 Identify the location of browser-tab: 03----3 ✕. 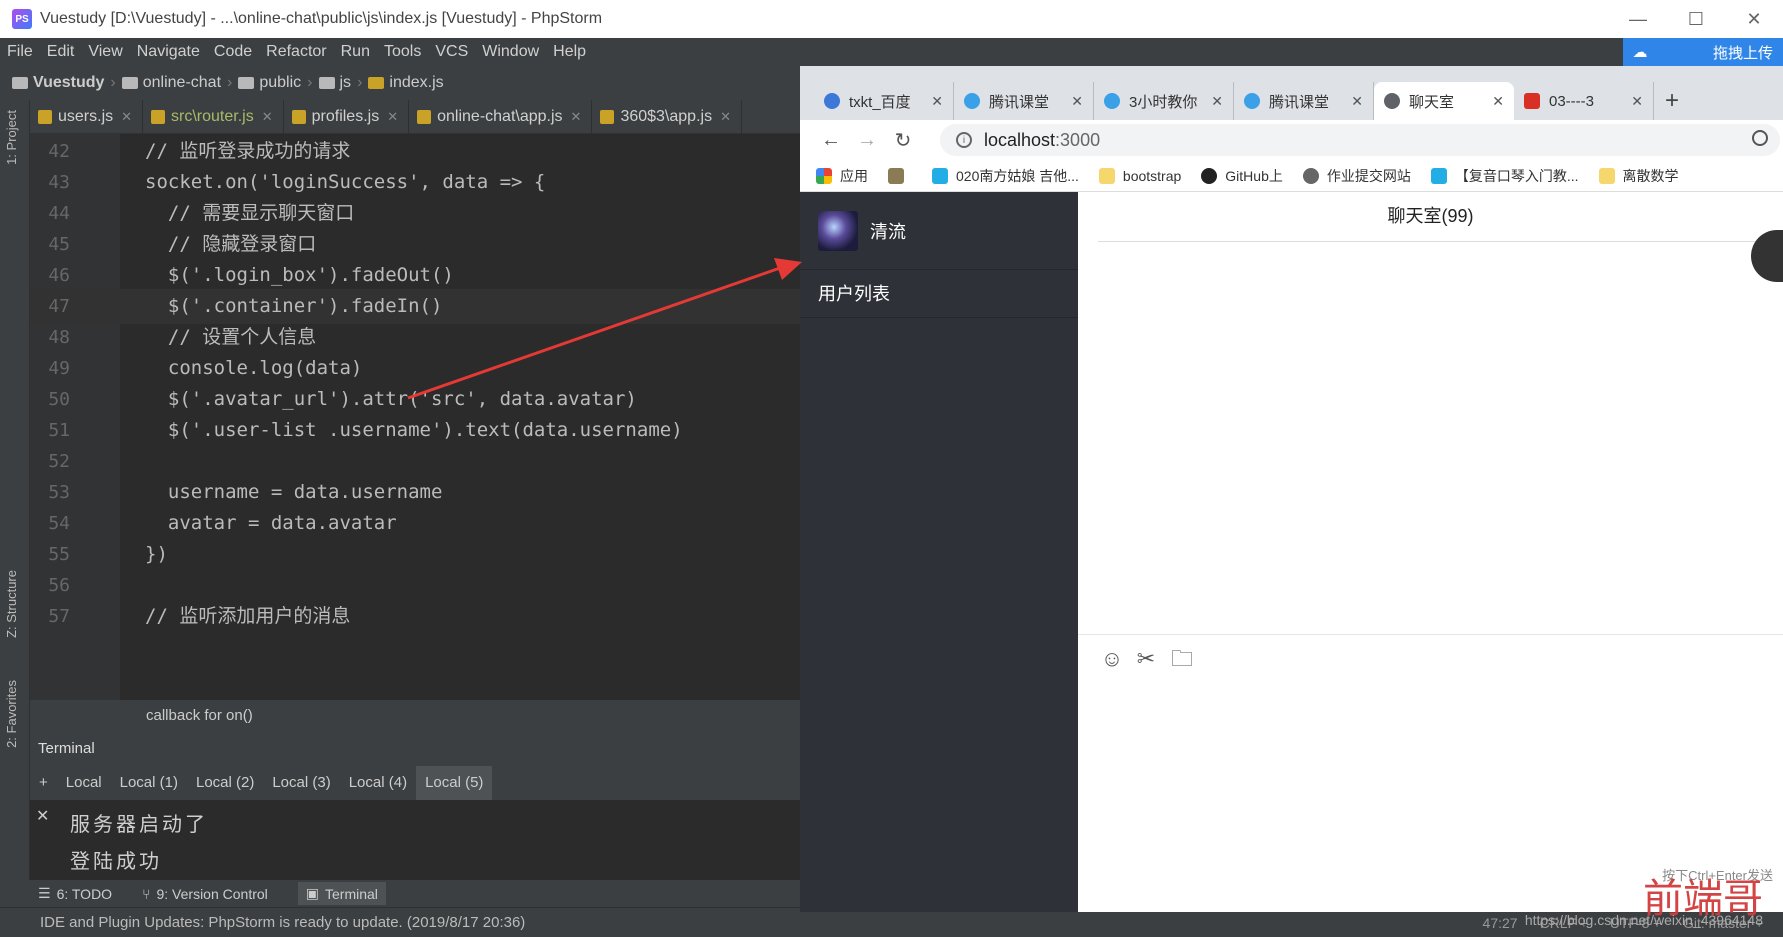
(1584, 101).